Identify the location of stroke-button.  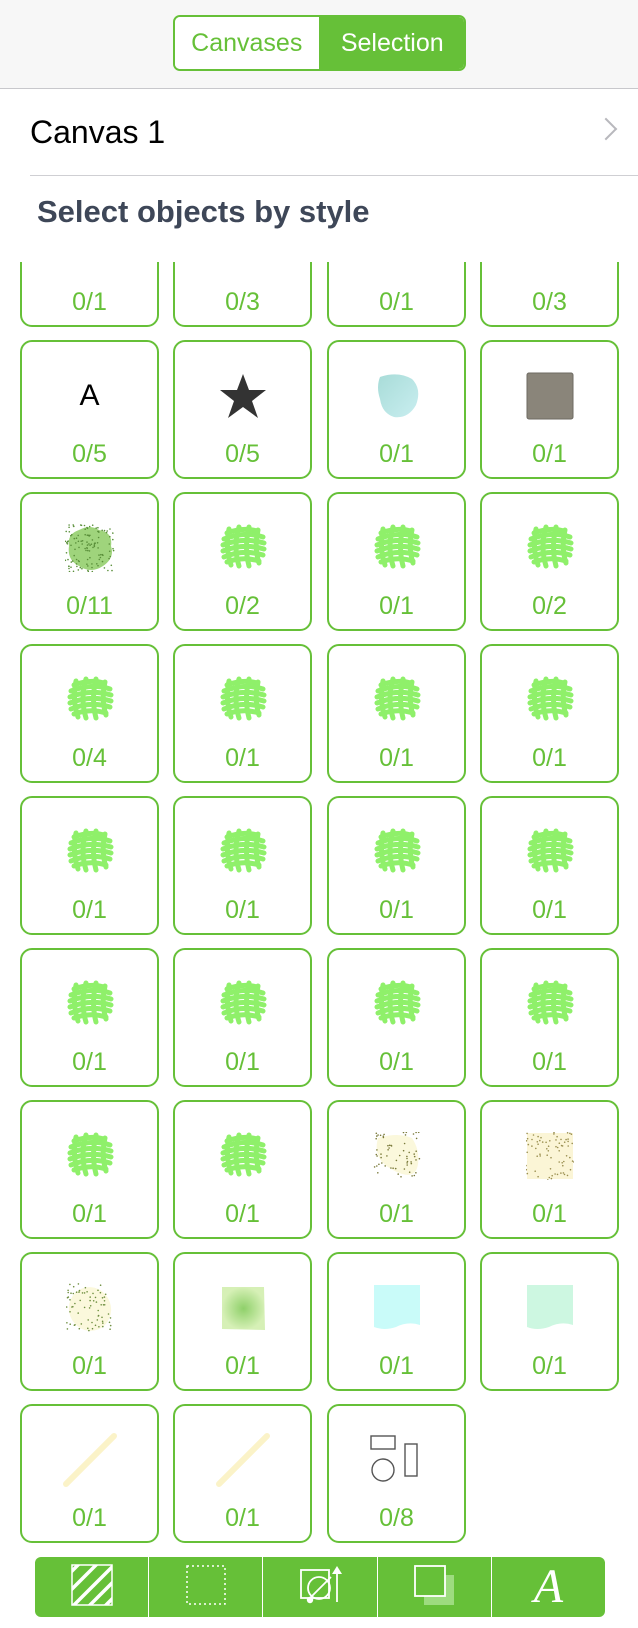
(206, 1587).